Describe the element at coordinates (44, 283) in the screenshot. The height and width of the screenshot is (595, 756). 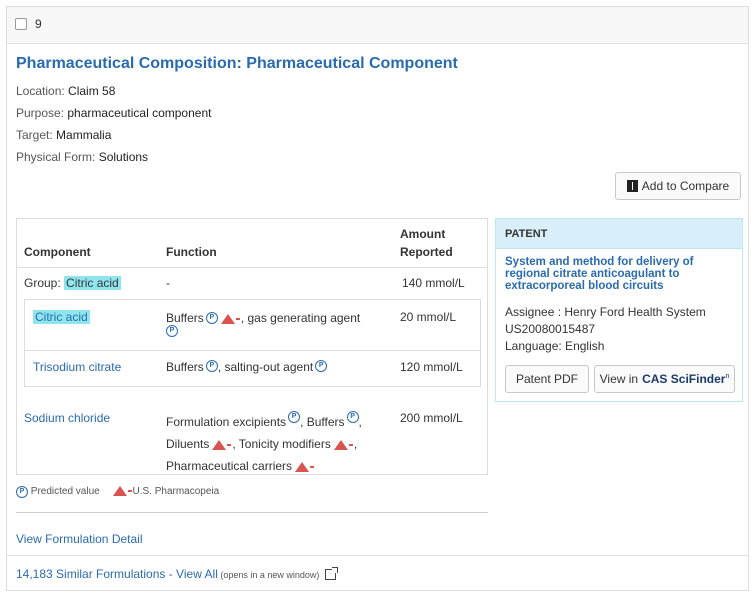
I see `group-label: Group:` at that location.